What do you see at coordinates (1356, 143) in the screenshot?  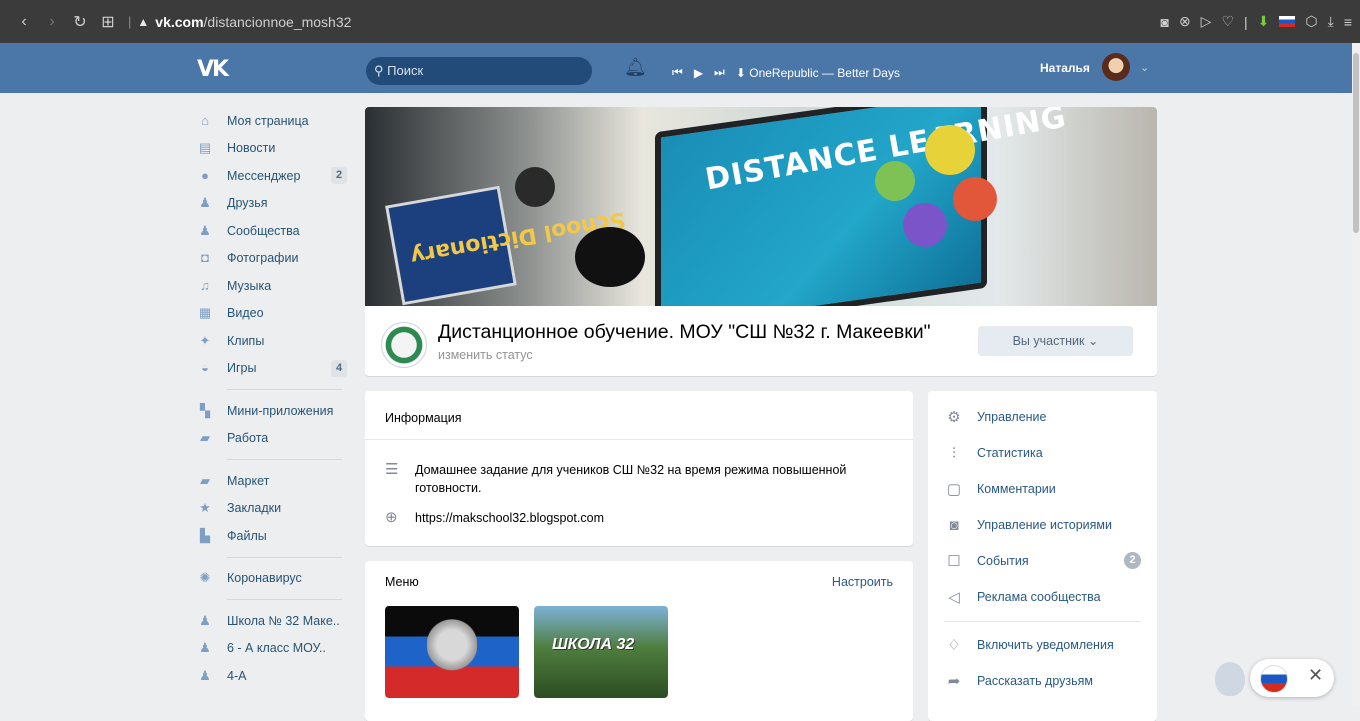 I see `scrollbar-thumb` at bounding box center [1356, 143].